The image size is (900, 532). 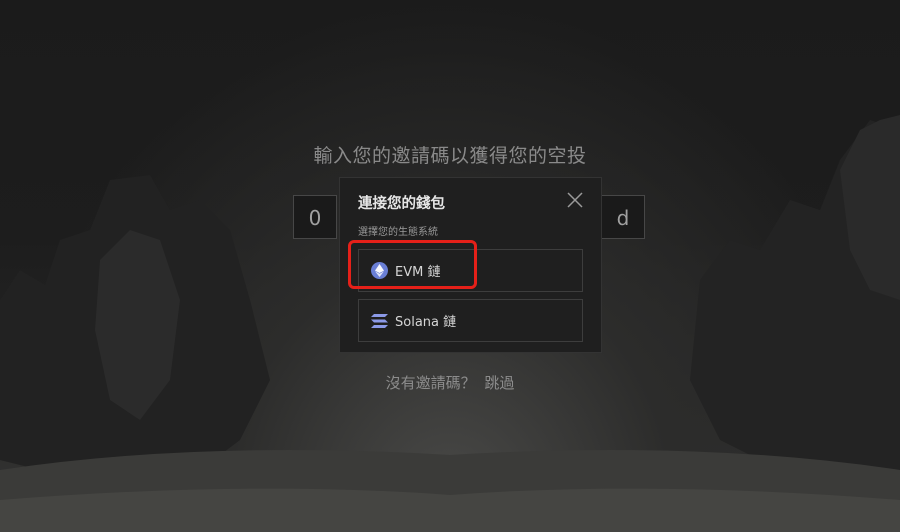 I want to click on invite-code-box-first: 0, so click(x=315, y=217).